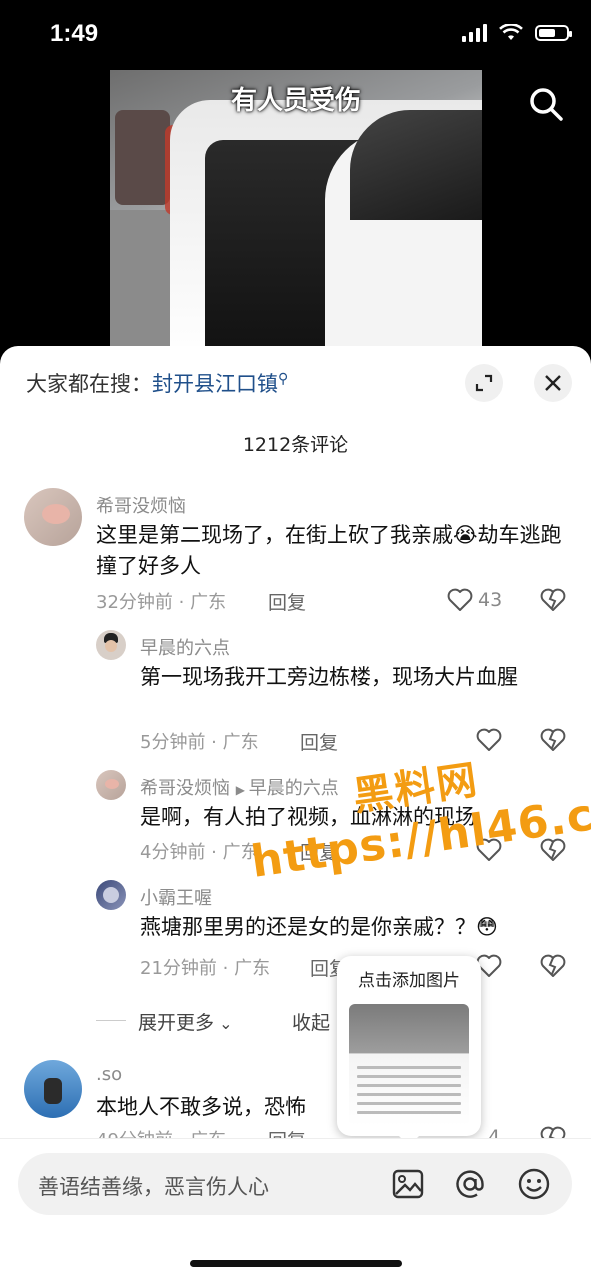 This screenshot has height=1281, width=591. Describe the element at coordinates (223, 1023) in the screenshot. I see `chevron-down-icon: ⌄` at that location.